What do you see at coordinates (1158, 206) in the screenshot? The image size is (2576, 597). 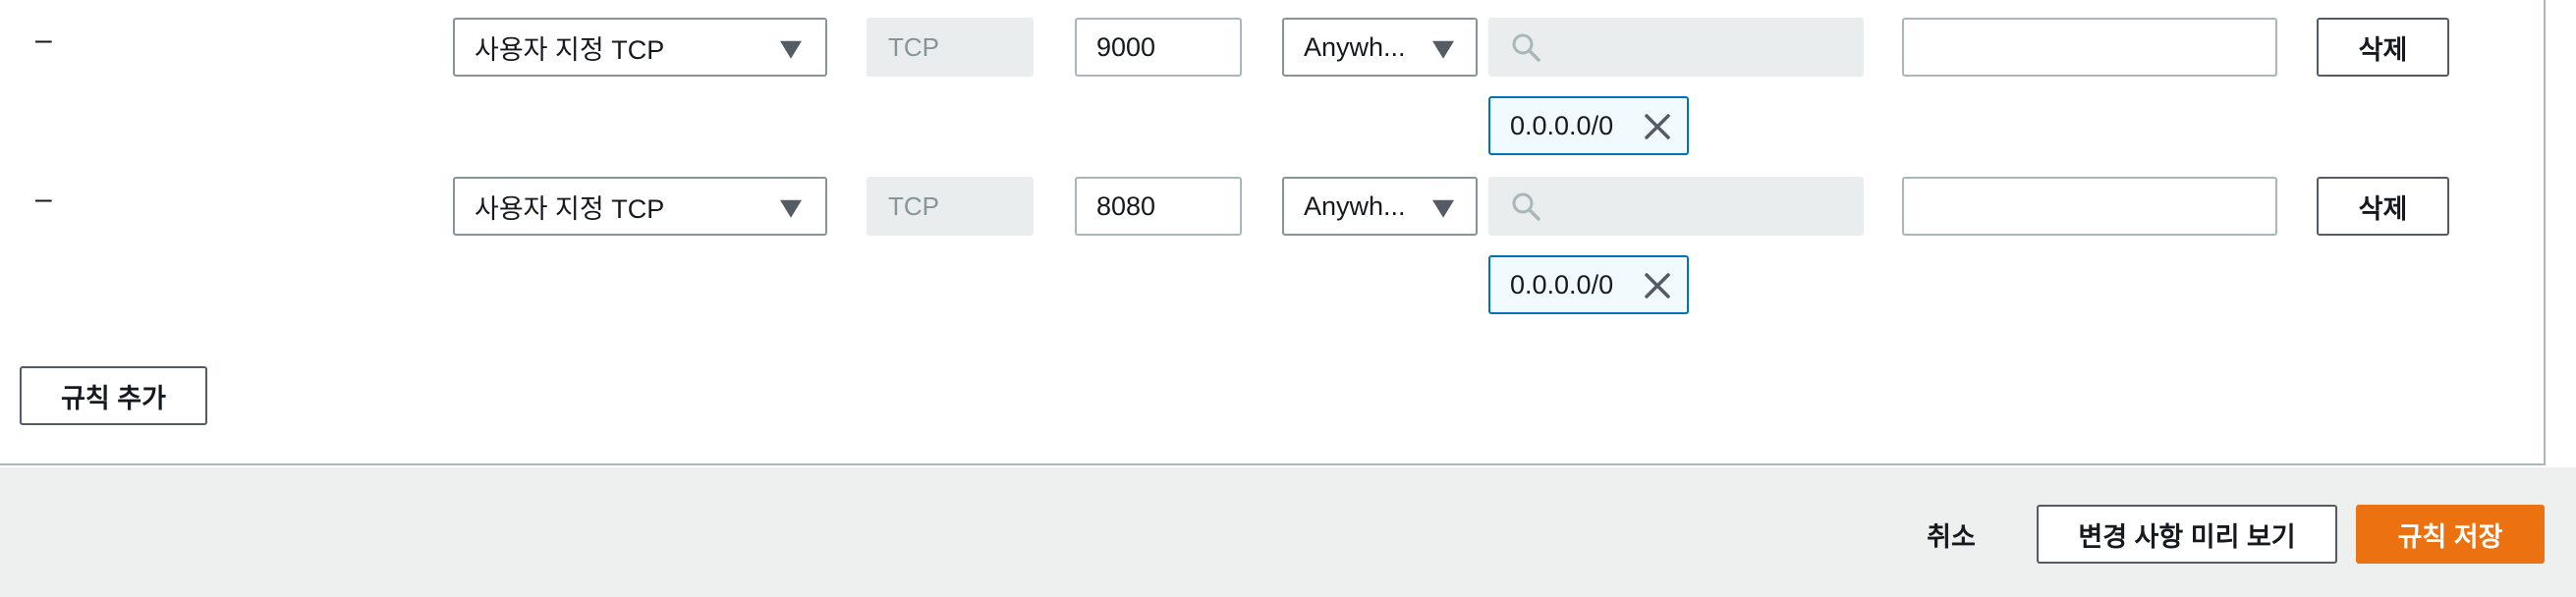 I see `port-range-input: 8080` at bounding box center [1158, 206].